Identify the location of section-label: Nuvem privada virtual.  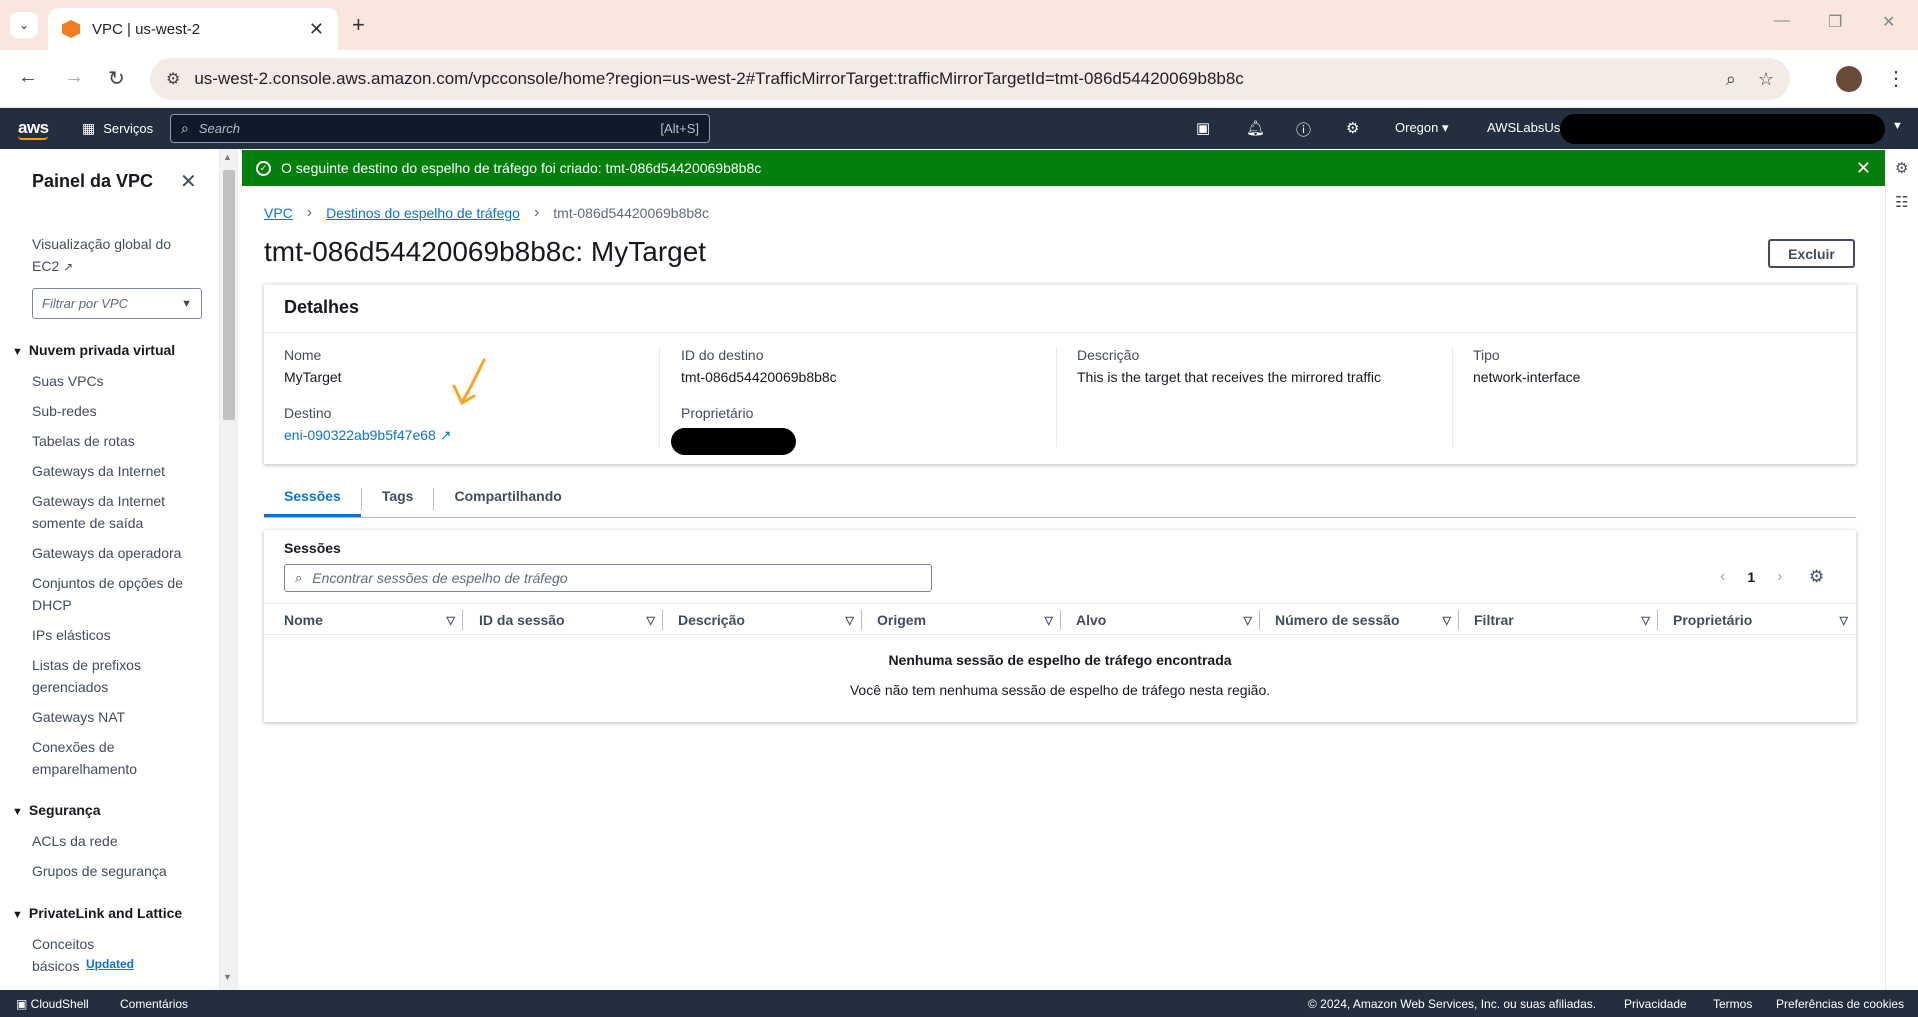
(102, 350).